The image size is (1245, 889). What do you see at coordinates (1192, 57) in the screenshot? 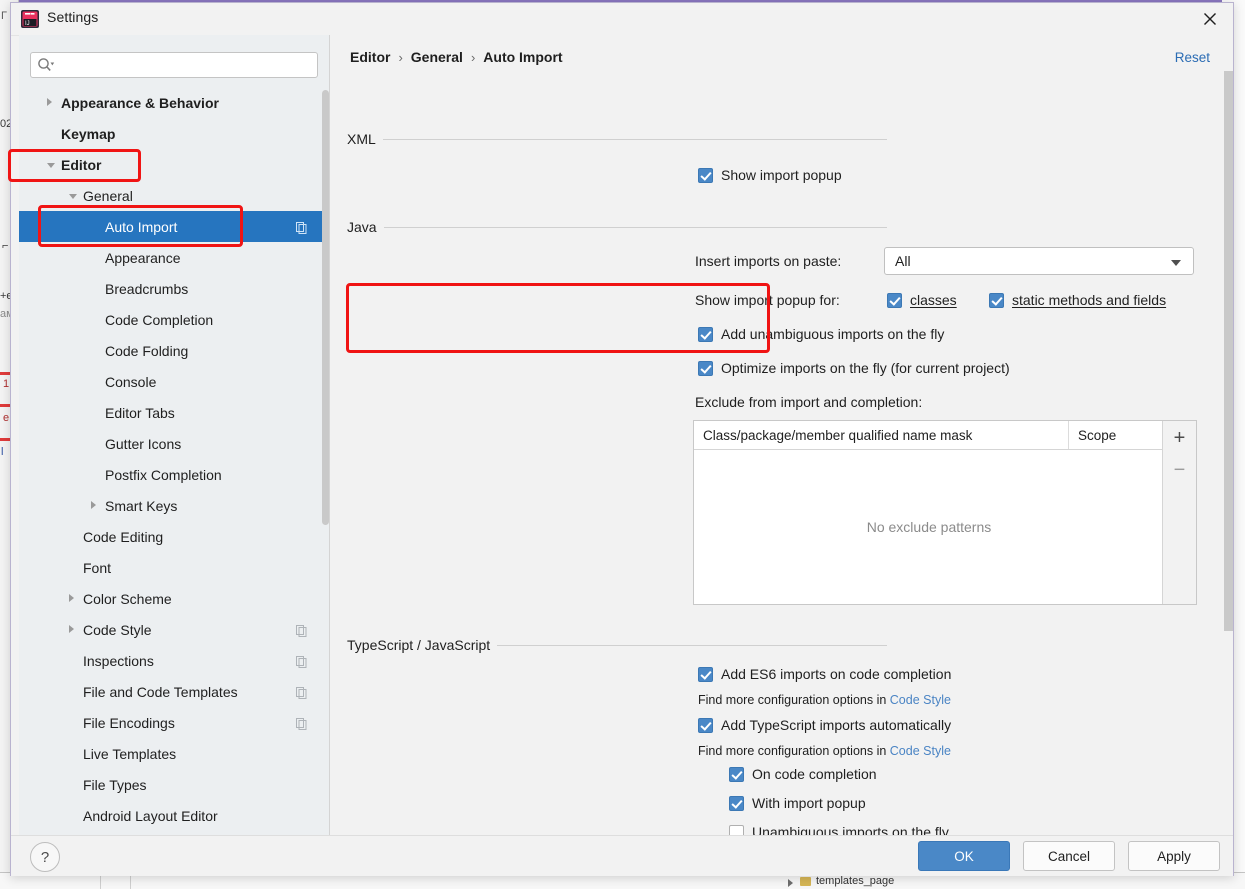
I see `reset-link: Reset` at bounding box center [1192, 57].